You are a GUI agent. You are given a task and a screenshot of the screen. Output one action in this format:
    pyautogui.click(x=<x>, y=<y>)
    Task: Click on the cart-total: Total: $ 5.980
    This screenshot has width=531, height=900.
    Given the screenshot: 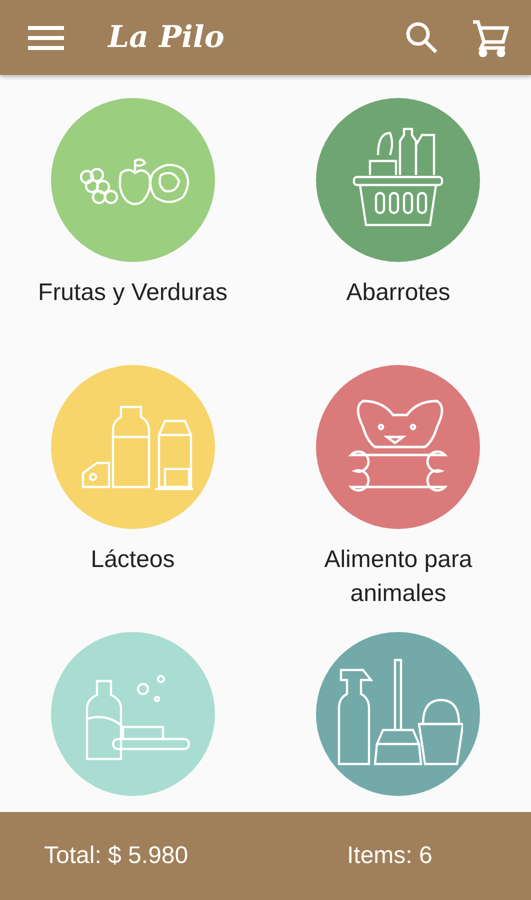 What is the action you would take?
    pyautogui.click(x=117, y=856)
    